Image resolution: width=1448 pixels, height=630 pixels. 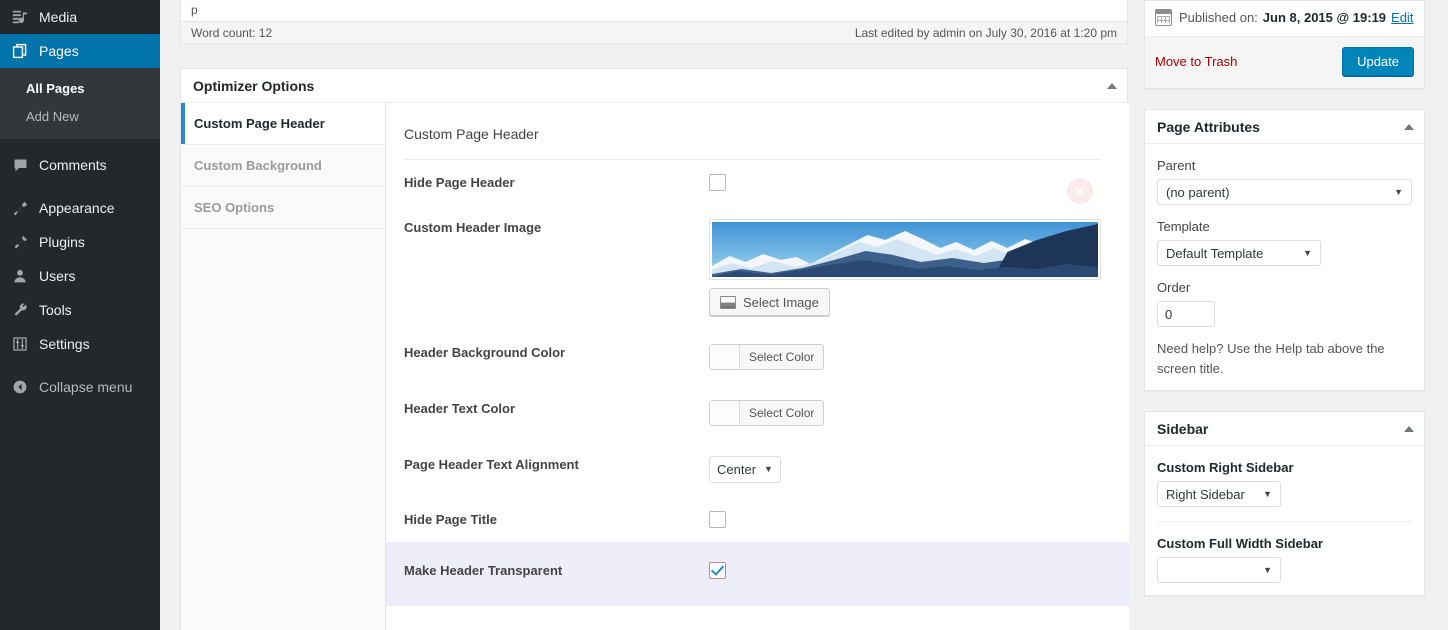 I want to click on sidebar-item-label: Comments, so click(x=73, y=165).